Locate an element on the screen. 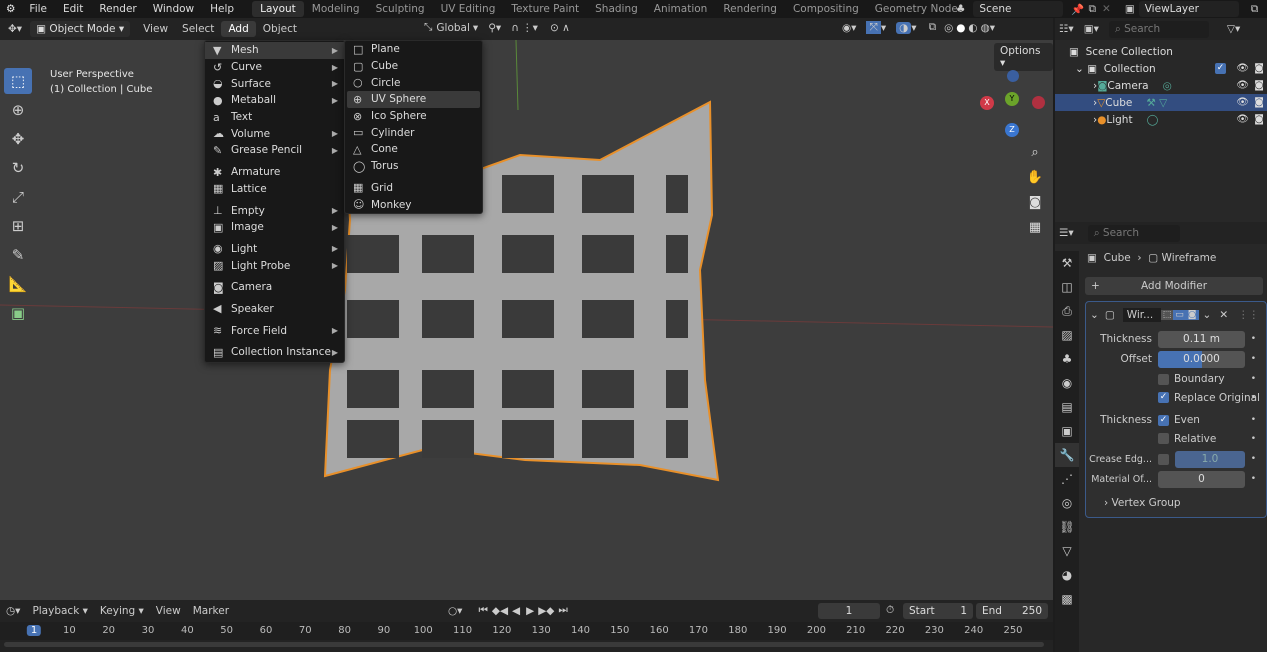 This screenshot has width=1267, height=652. properties-tab-material: ◕ is located at coordinates (1067, 575).